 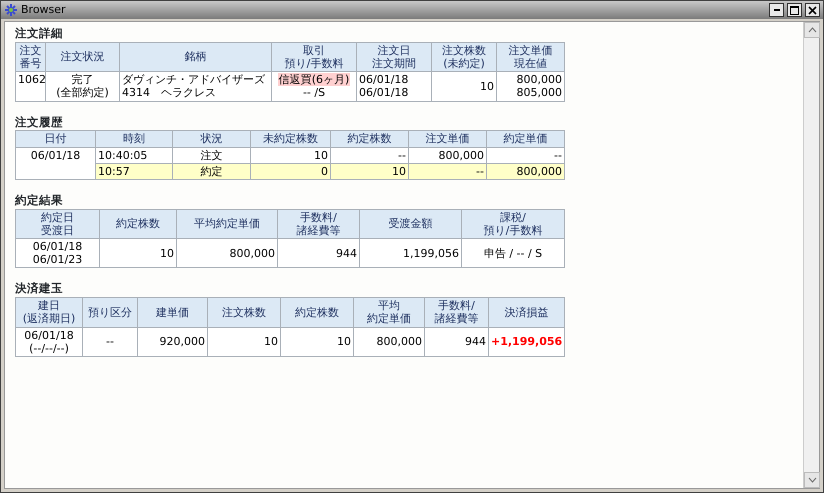 I want to click on maximize-button, so click(x=794, y=10).